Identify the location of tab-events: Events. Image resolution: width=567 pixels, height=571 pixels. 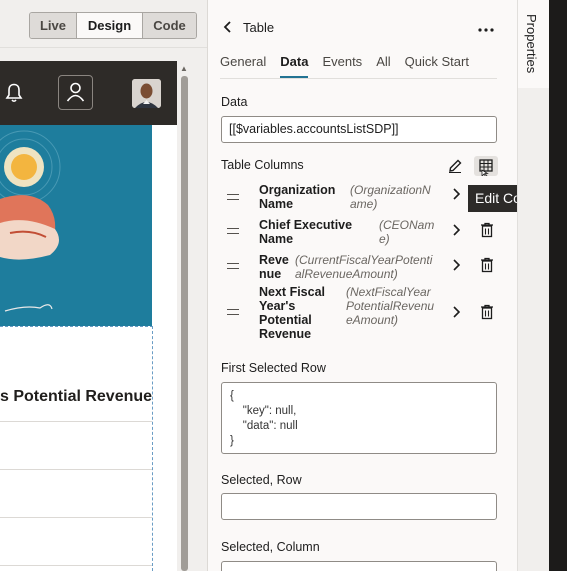
(342, 66).